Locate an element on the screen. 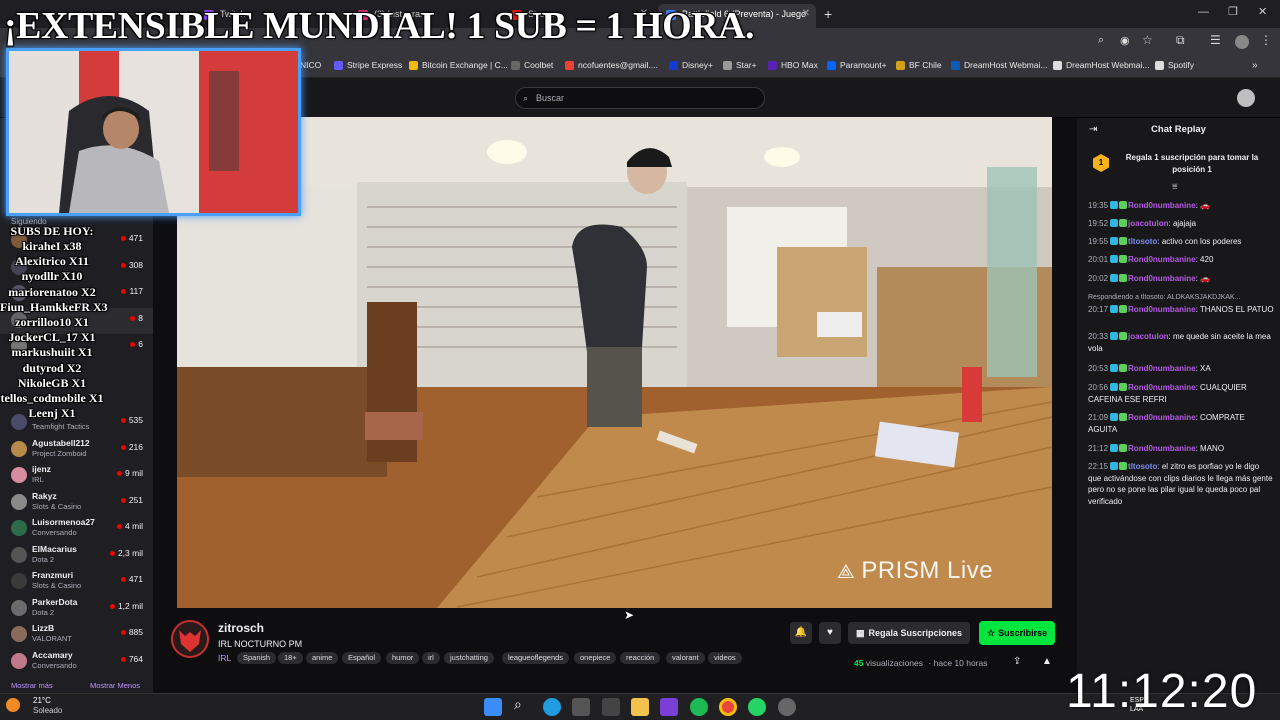 The image size is (1280, 720). views-info: 45 visualizaciones · hace 10 horas is located at coordinates (921, 663).